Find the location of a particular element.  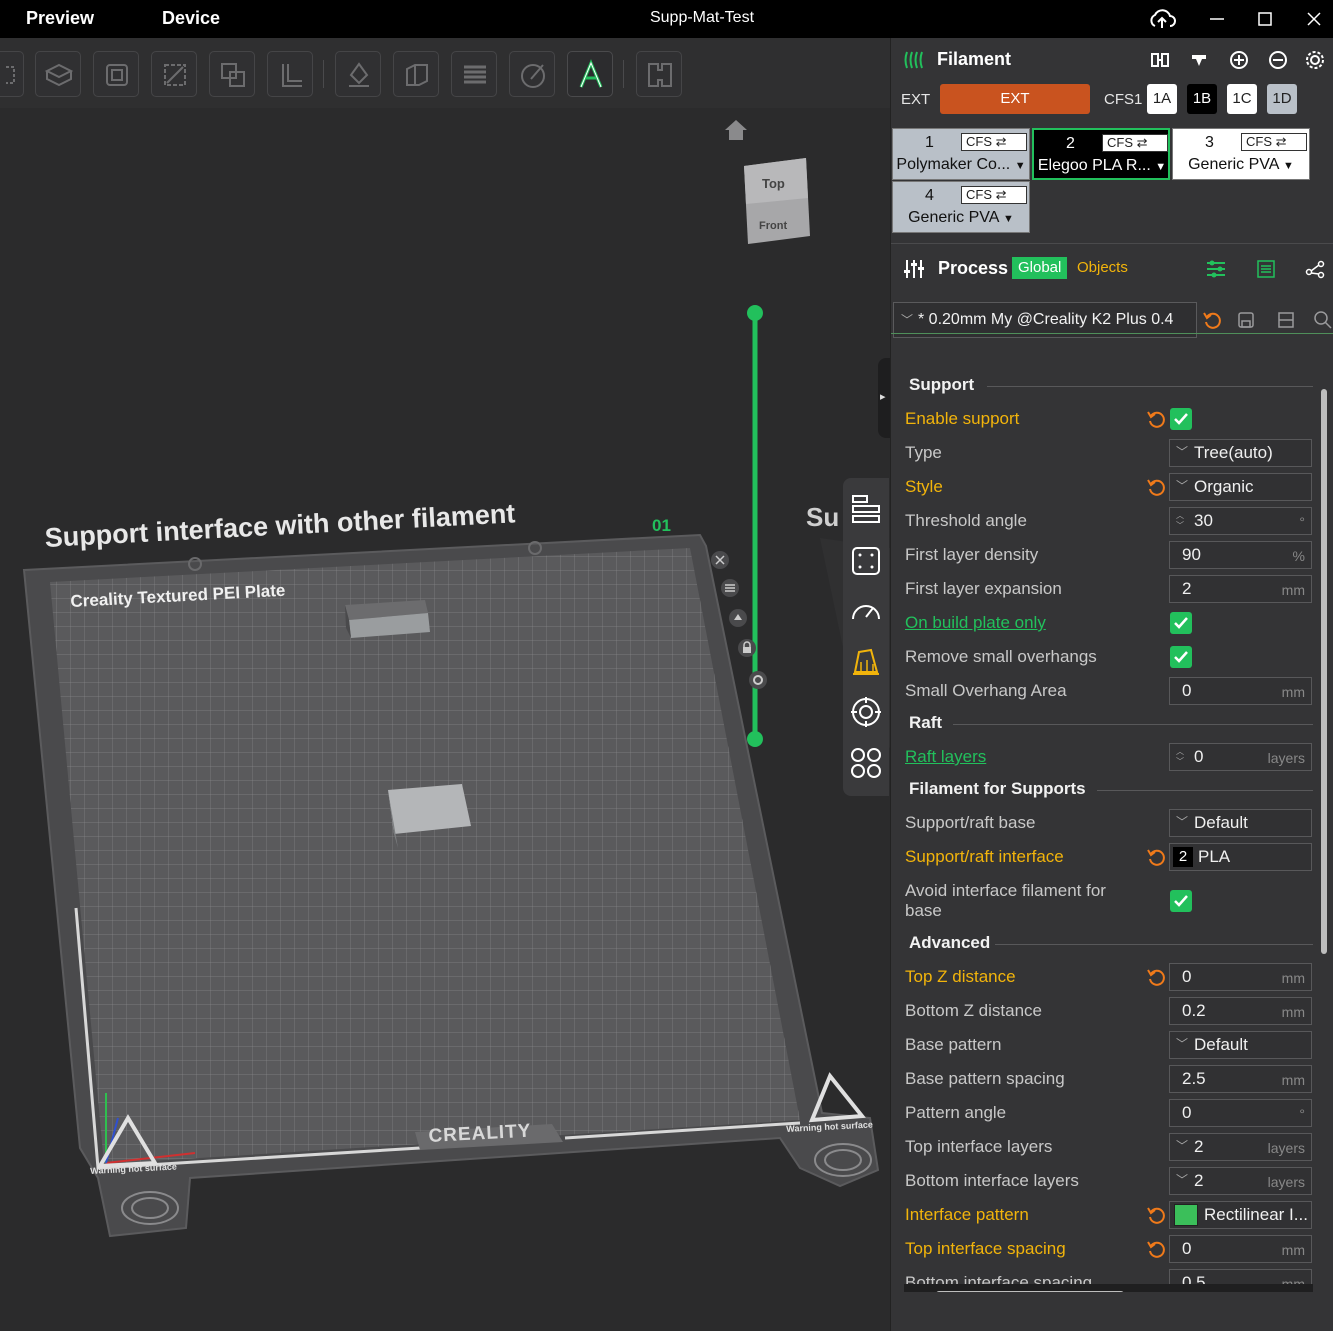

add-plate-icon is located at coordinates (58, 74).